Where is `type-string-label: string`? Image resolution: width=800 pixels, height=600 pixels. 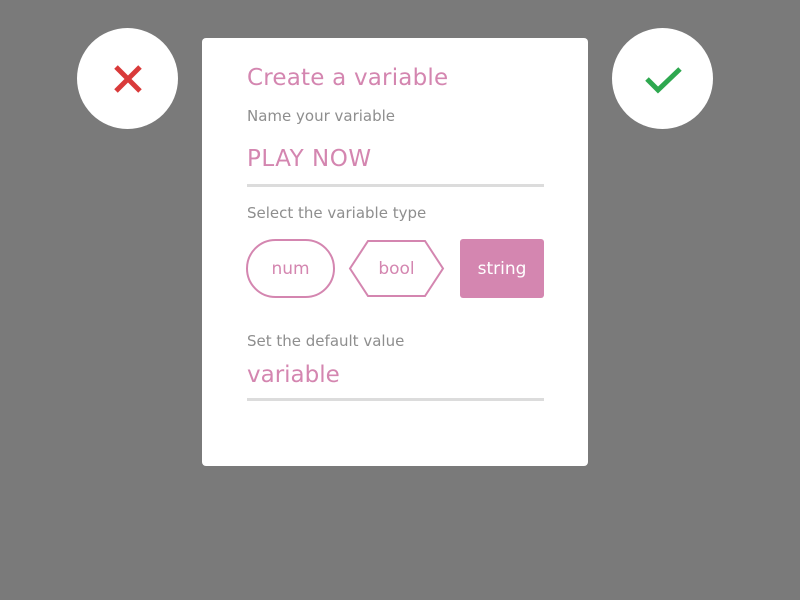
type-string-label: string is located at coordinates (502, 268).